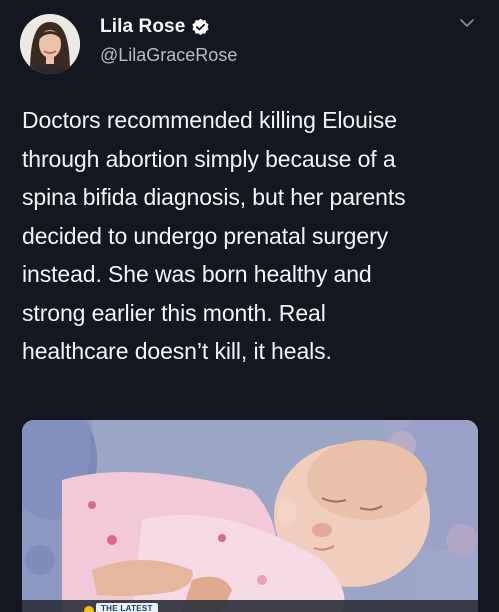  Describe the element at coordinates (250, 45) in the screenshot. I see `tweet-header: Lila Rose @LilaGraceRose` at that location.